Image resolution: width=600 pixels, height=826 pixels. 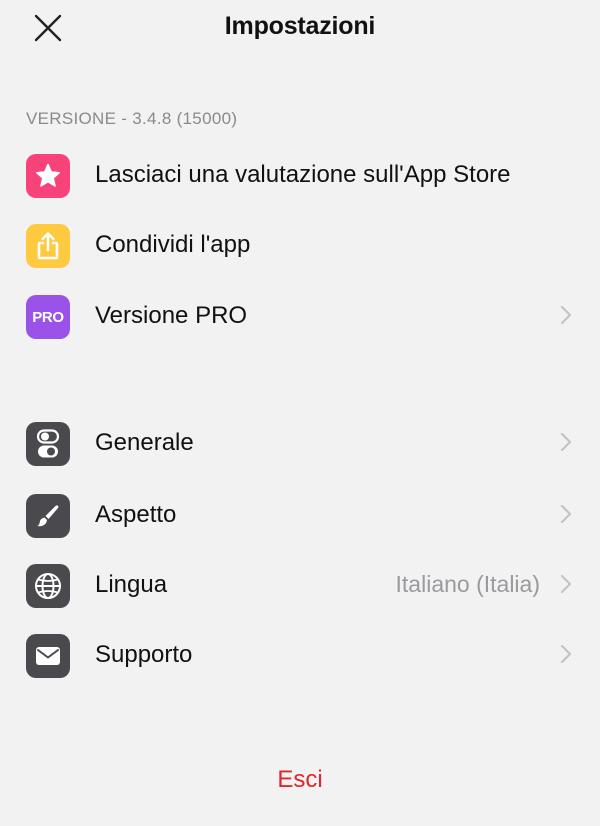 What do you see at coordinates (300, 444) in the screenshot?
I see `general-row: Generale` at bounding box center [300, 444].